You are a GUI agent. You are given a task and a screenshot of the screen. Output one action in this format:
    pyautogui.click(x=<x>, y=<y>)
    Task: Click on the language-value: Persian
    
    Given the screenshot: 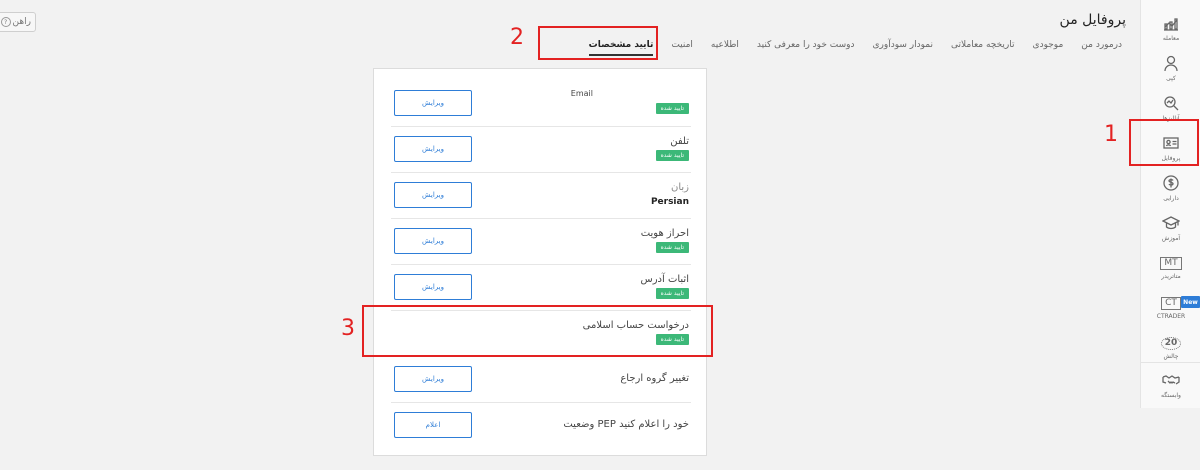 What is the action you would take?
    pyautogui.click(x=669, y=202)
    